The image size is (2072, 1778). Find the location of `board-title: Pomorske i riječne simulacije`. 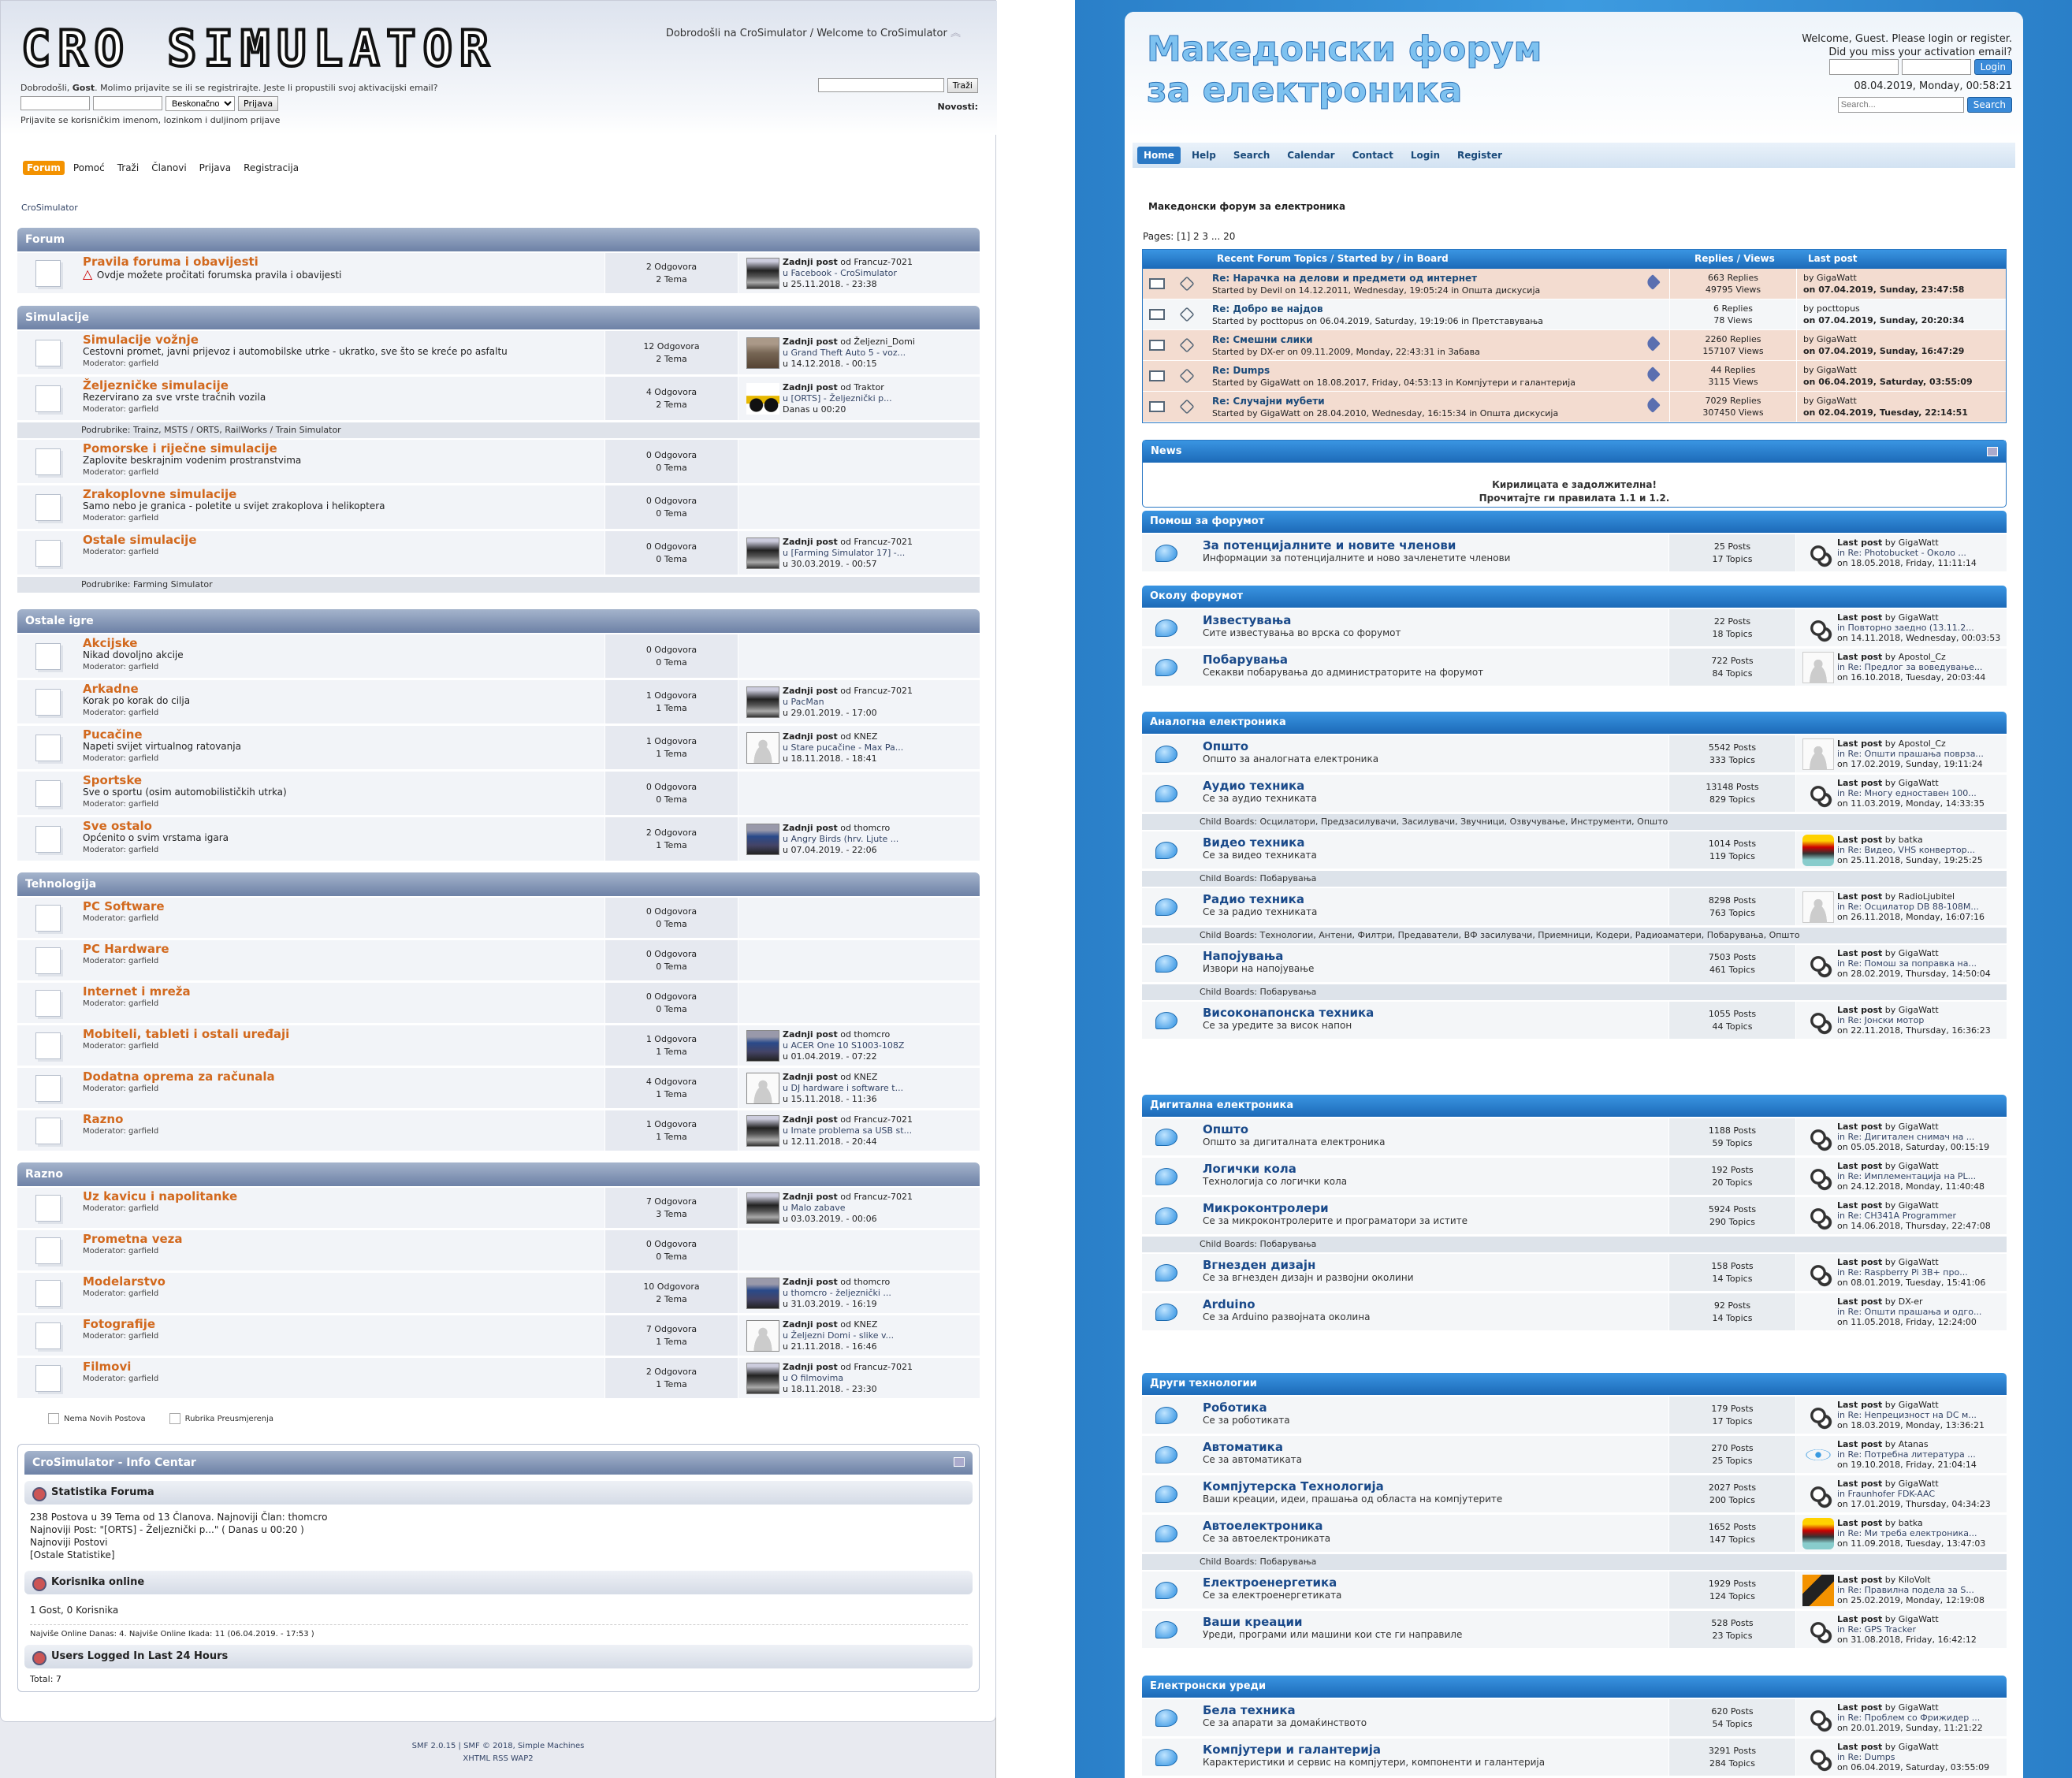

board-title: Pomorske i riječne simulacije is located at coordinates (339, 449).